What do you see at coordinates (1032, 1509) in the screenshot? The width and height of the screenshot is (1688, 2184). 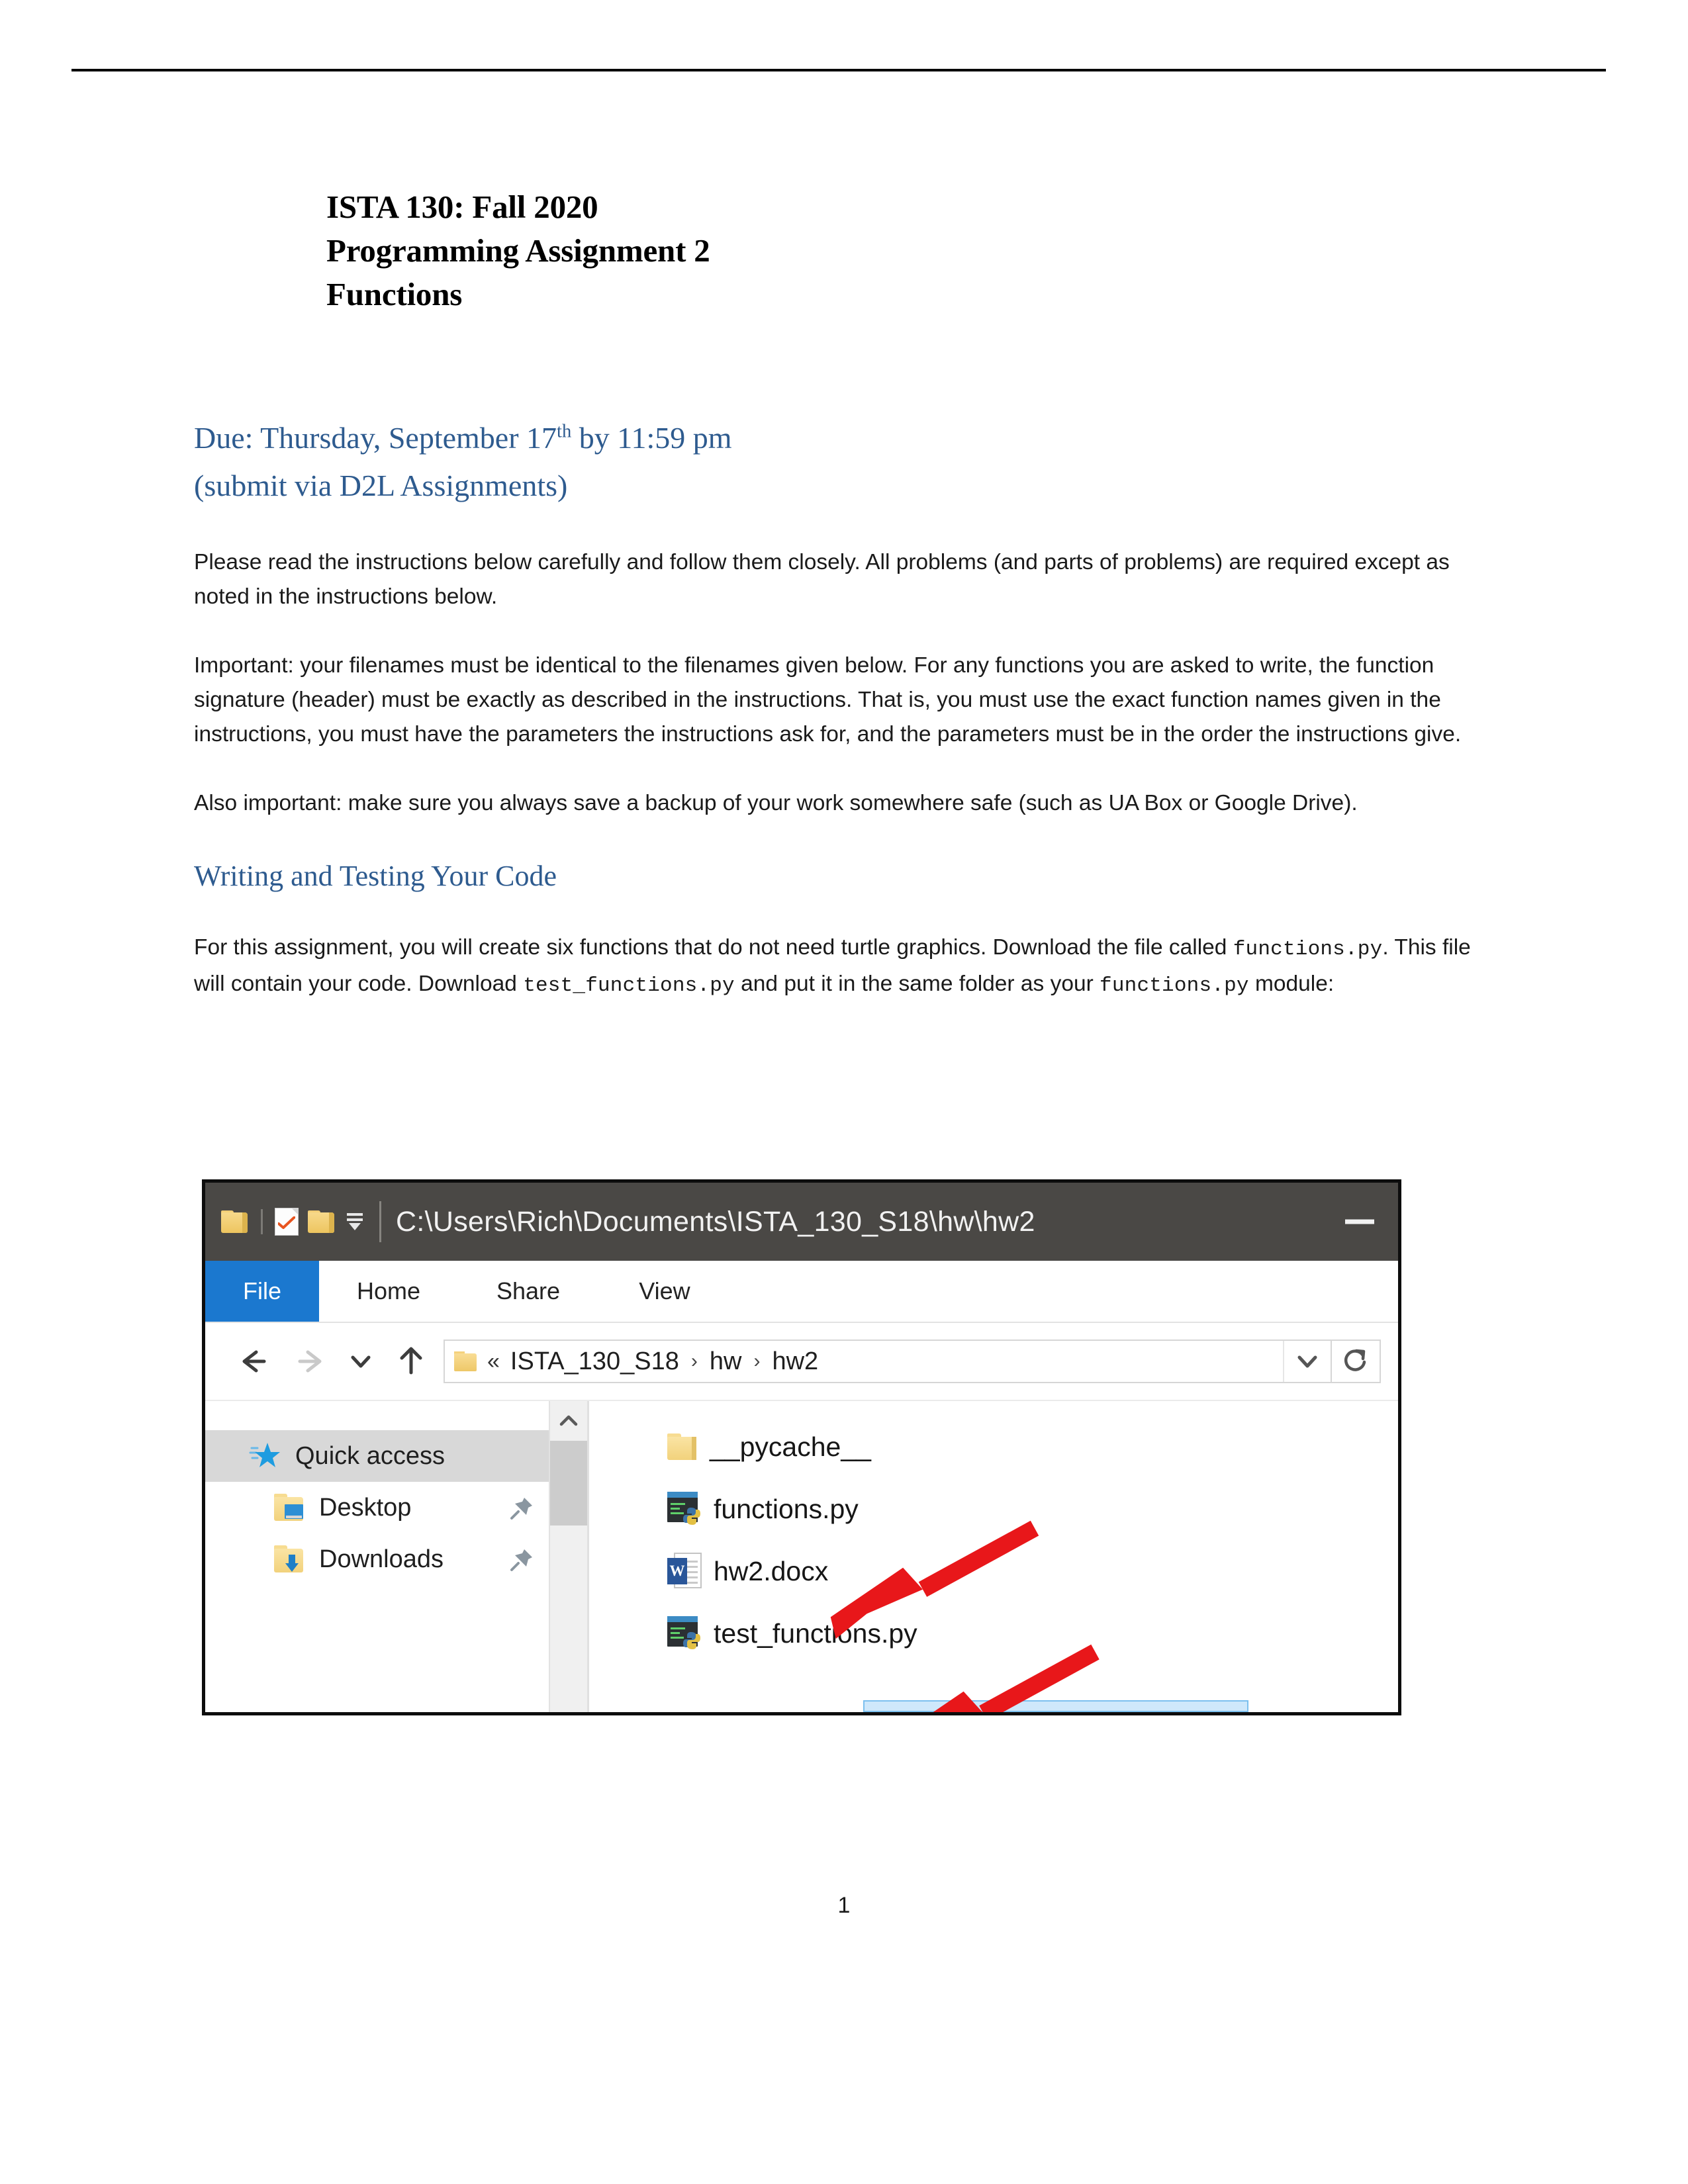 I see `file-list-item: functions.py` at bounding box center [1032, 1509].